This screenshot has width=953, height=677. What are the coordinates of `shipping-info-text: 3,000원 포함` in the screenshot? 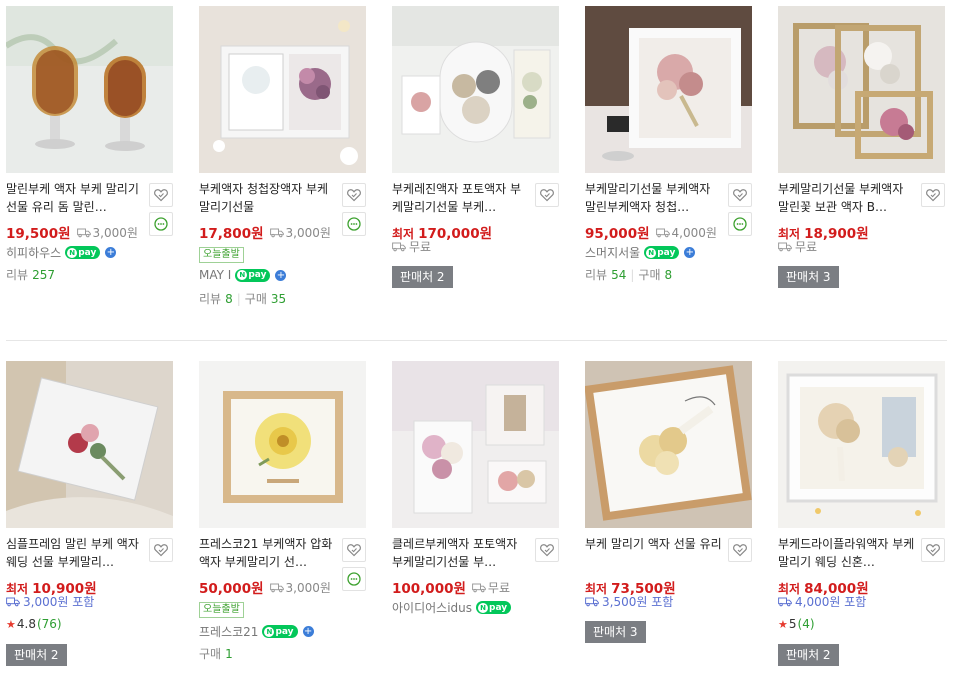 It's located at (59, 602).